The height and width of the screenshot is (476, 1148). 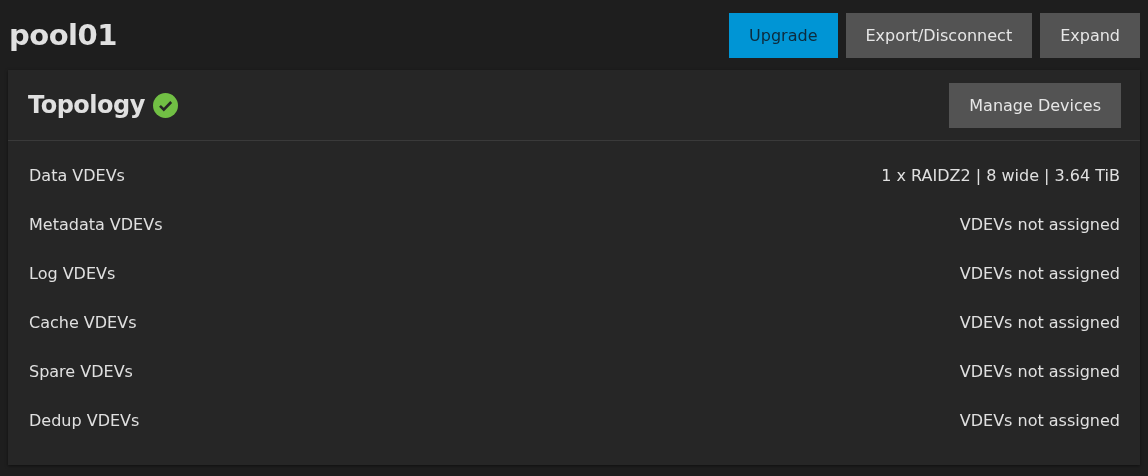 What do you see at coordinates (77, 175) in the screenshot?
I see `vdev-label: Data VDEVs` at bounding box center [77, 175].